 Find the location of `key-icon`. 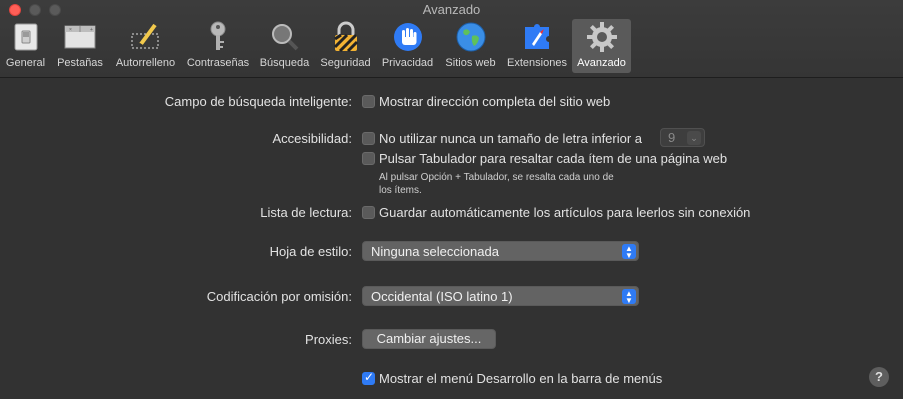

key-icon is located at coordinates (218, 37).